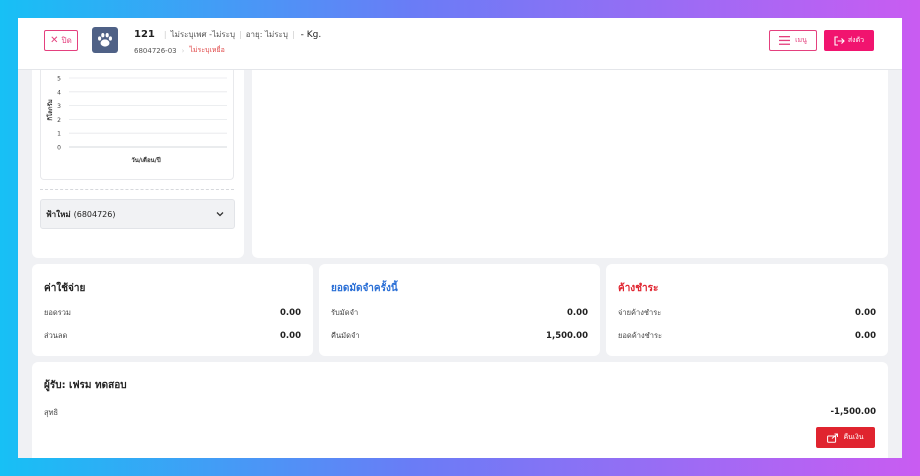  I want to click on sign-out-icon, so click(839, 40).